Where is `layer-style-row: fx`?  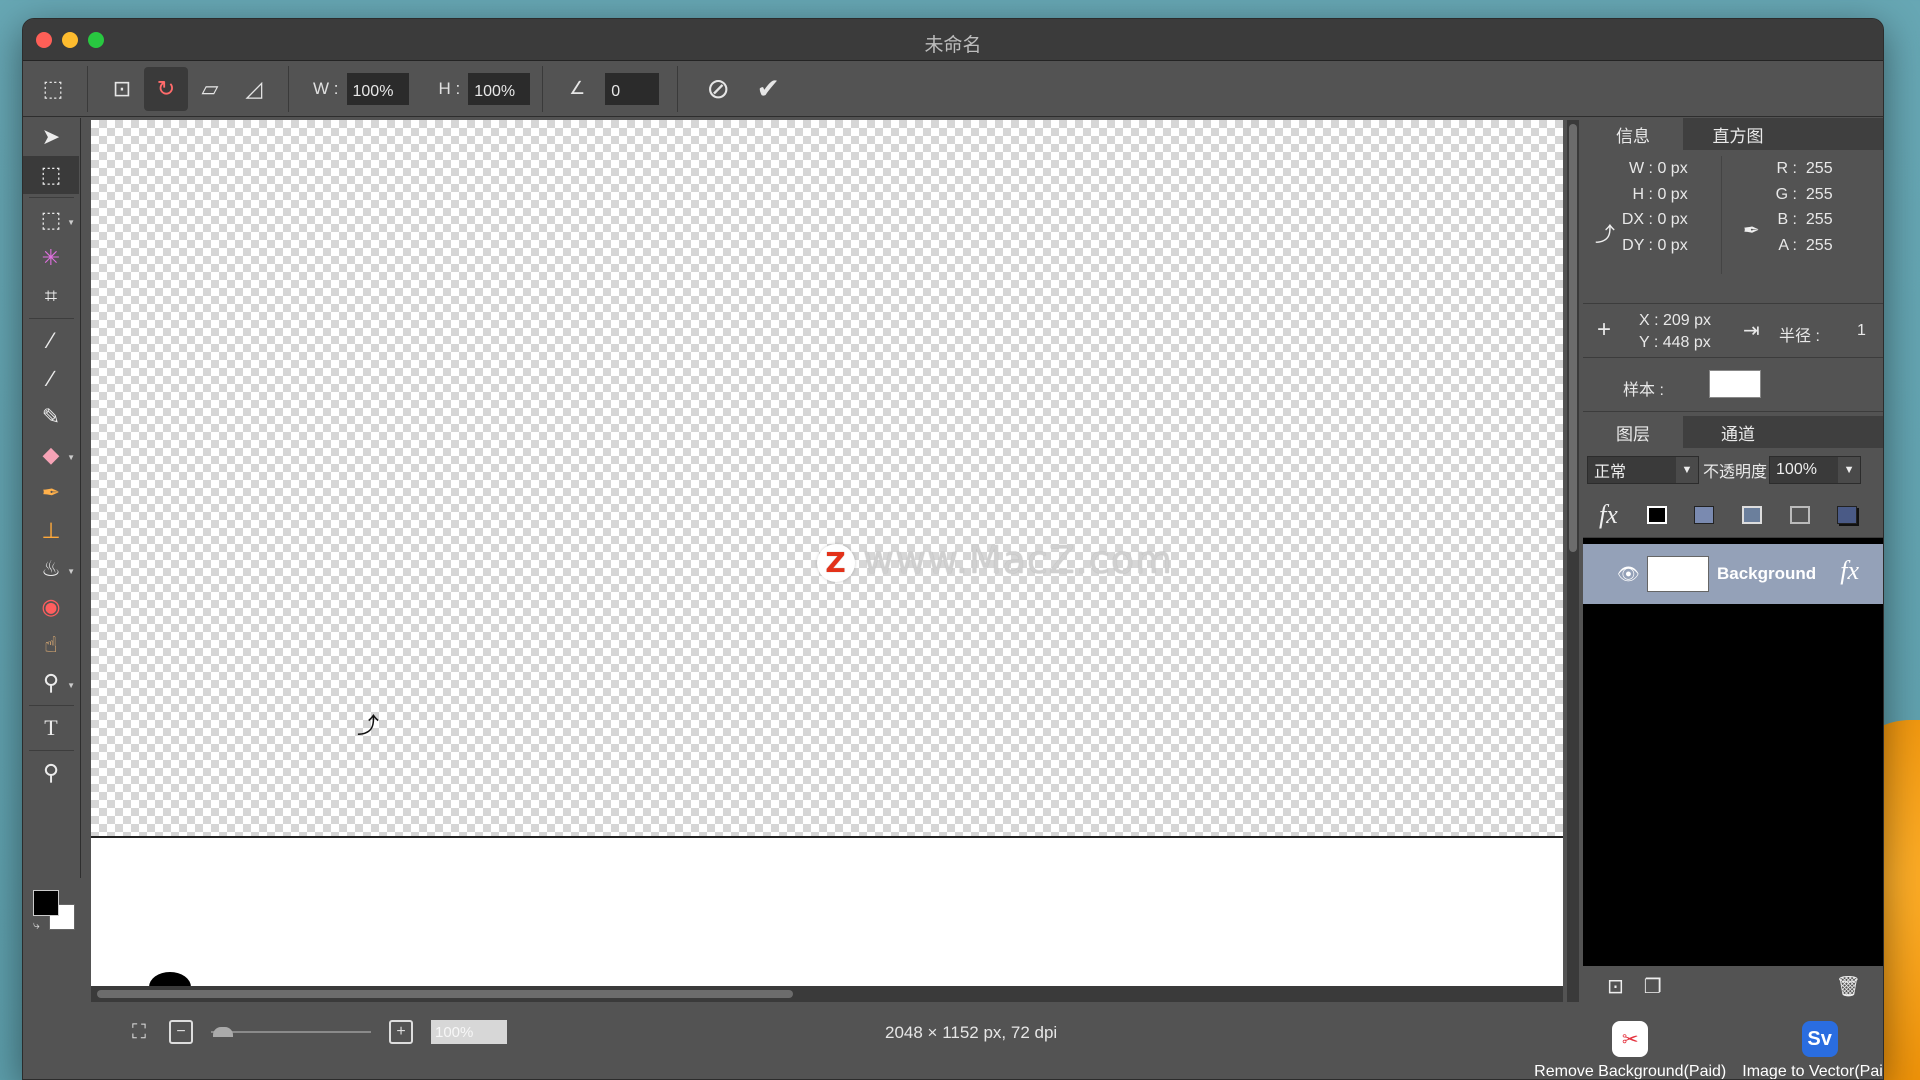 layer-style-row: fx is located at coordinates (1733, 515).